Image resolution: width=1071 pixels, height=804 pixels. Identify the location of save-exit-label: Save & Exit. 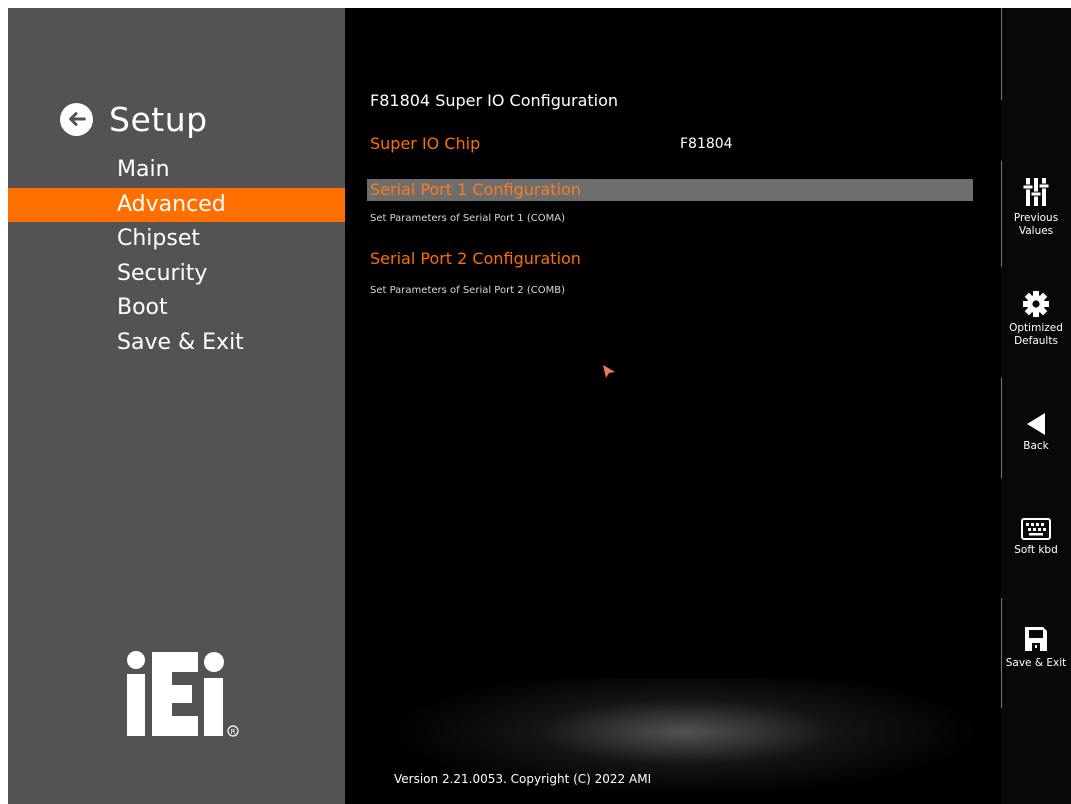
(1036, 663).